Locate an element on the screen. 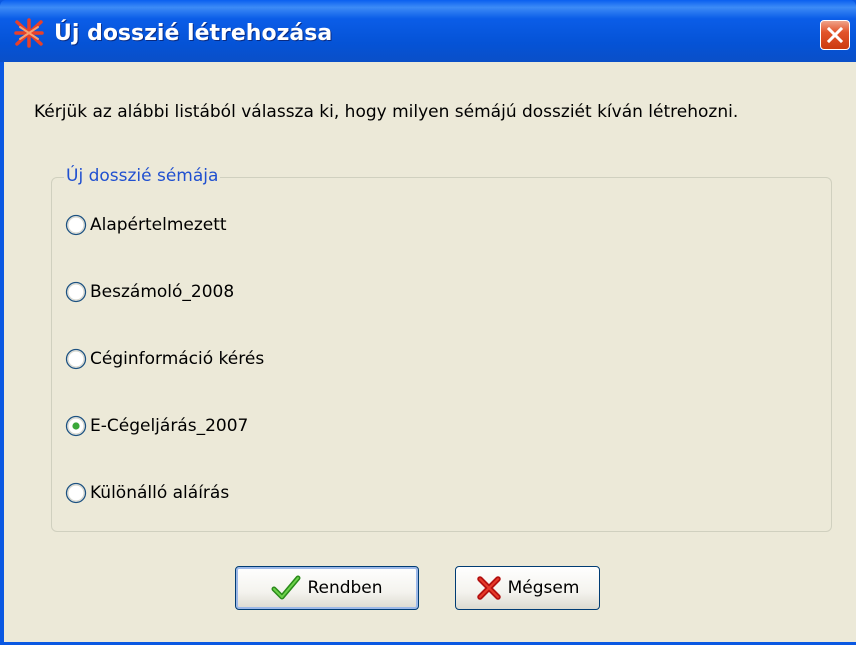  radio-option-alapertelmezett: Alapértelmezett is located at coordinates (146, 225).